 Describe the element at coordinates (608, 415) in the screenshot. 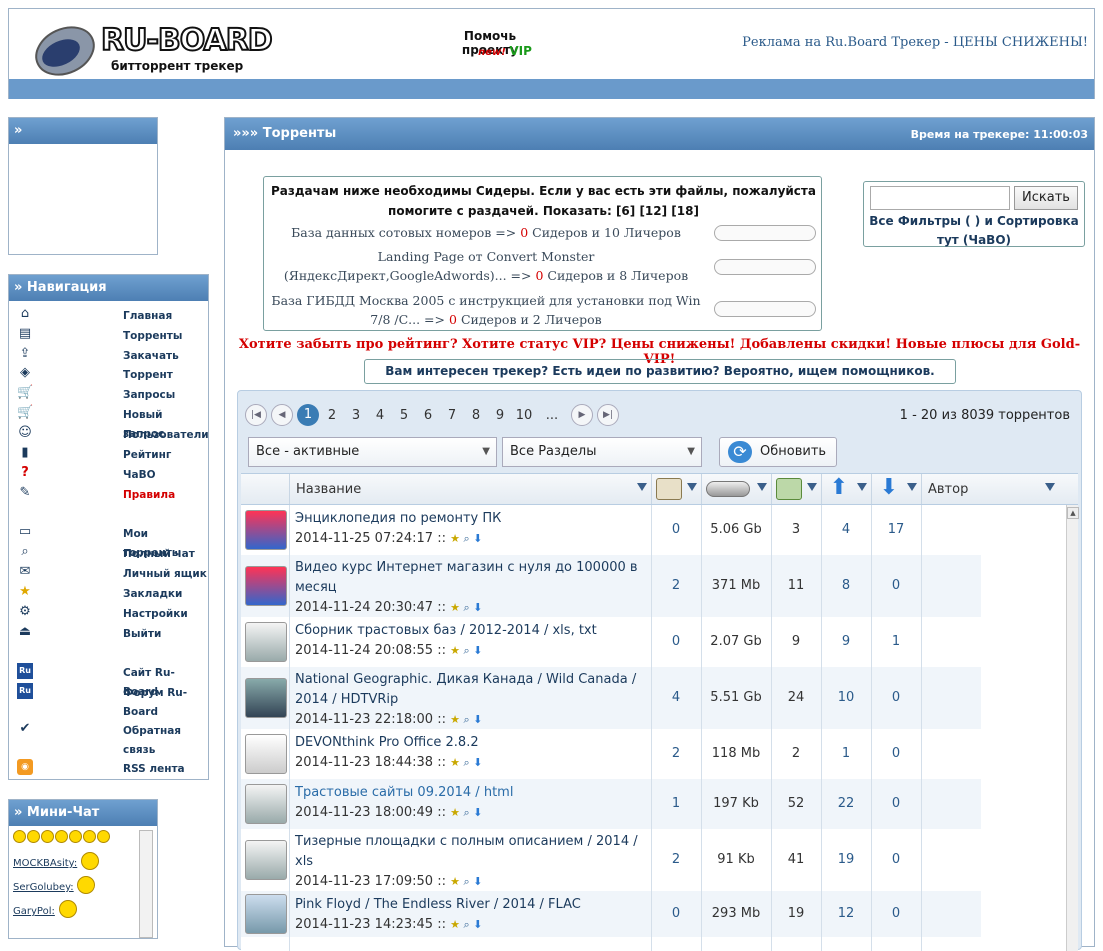

I see `last-page-icon: ▶|` at that location.